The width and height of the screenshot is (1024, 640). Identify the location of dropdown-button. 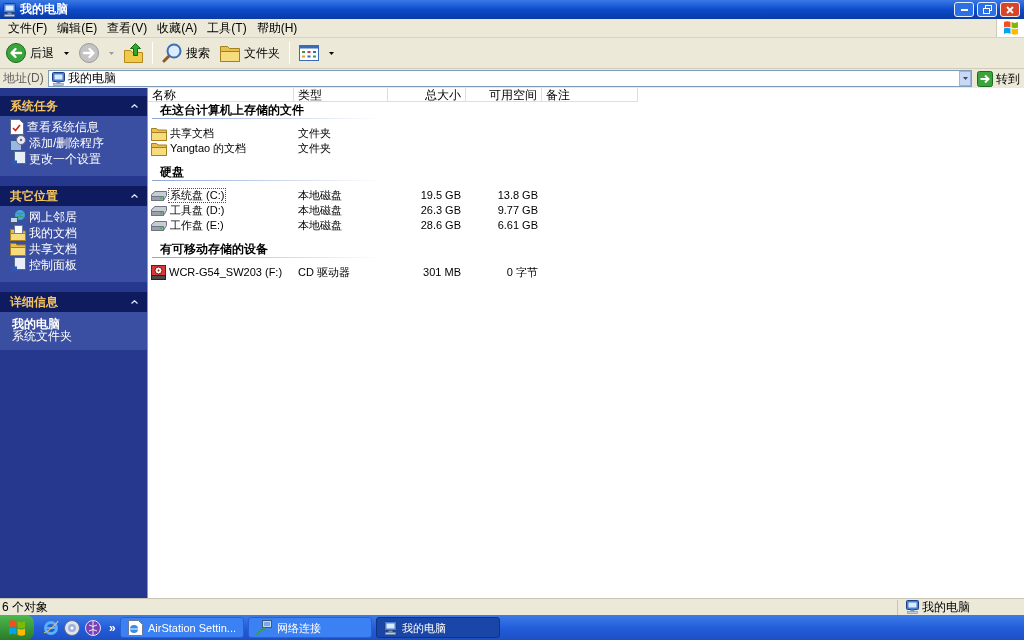
(965, 78).